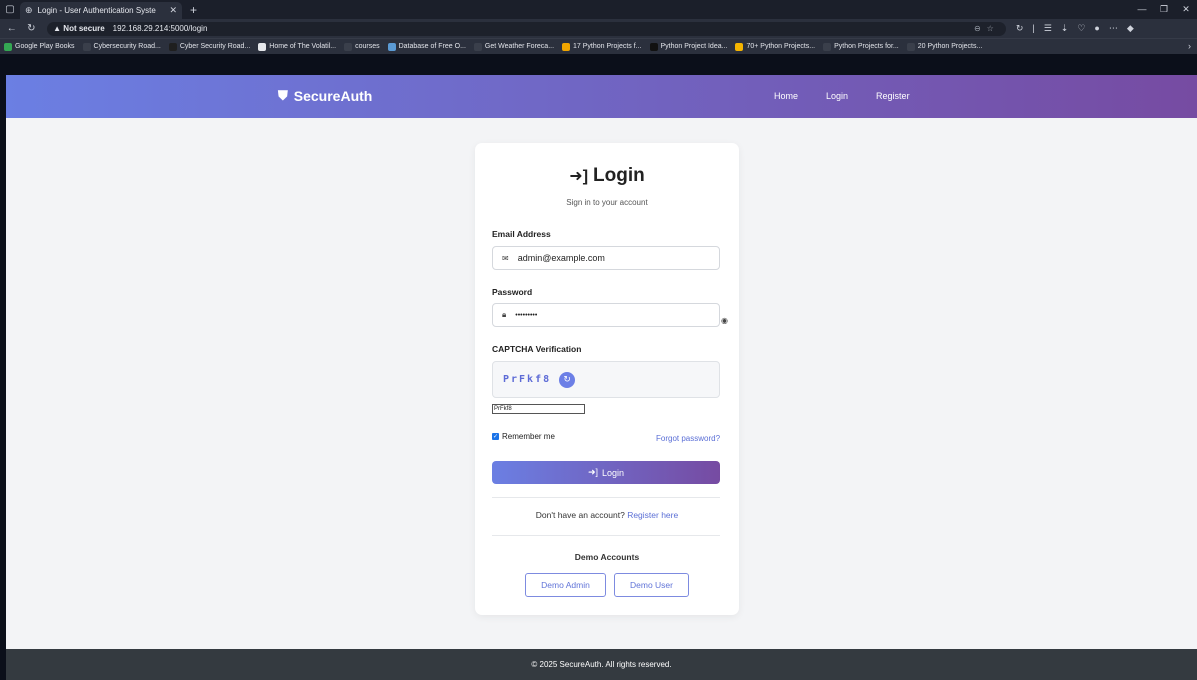 Image resolution: width=1197 pixels, height=680 pixels. I want to click on site-navbar: ⛊ SecureAuth Home Login Register, so click(601, 96).